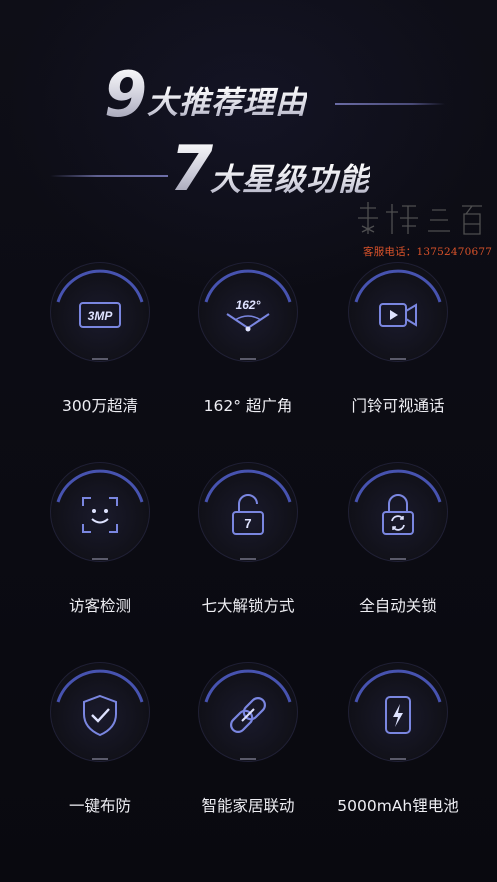 This screenshot has width=497, height=882. Describe the element at coordinates (99, 606) in the screenshot. I see `feature-label: 访客检测` at that location.